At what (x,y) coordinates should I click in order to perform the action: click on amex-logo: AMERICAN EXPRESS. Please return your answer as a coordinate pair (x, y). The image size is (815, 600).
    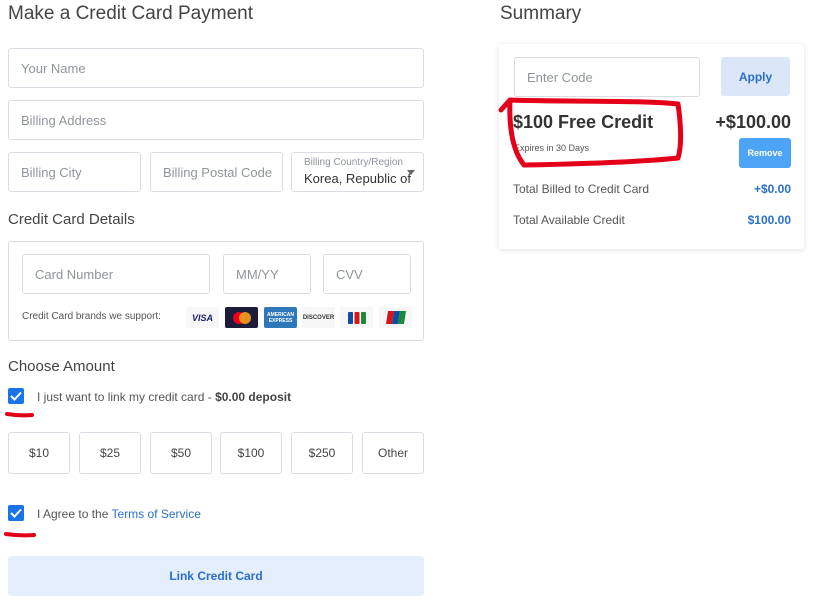
    Looking at the image, I should click on (280, 317).